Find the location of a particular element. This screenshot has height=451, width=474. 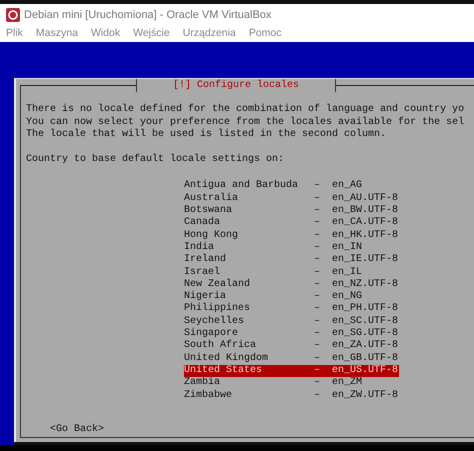

menu-item: Maszyna is located at coordinates (57, 34).